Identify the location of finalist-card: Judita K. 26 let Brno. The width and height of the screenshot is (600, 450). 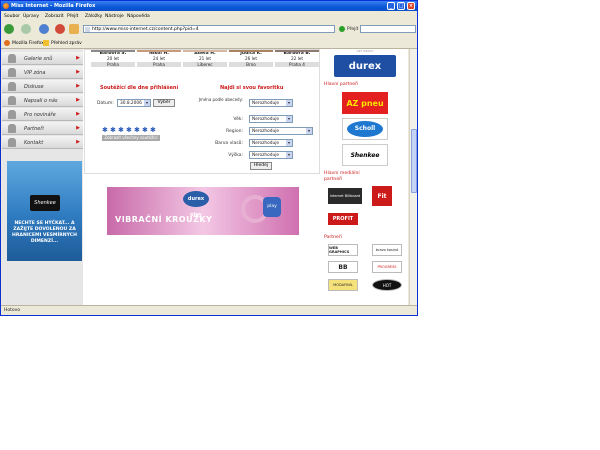
(251, 60).